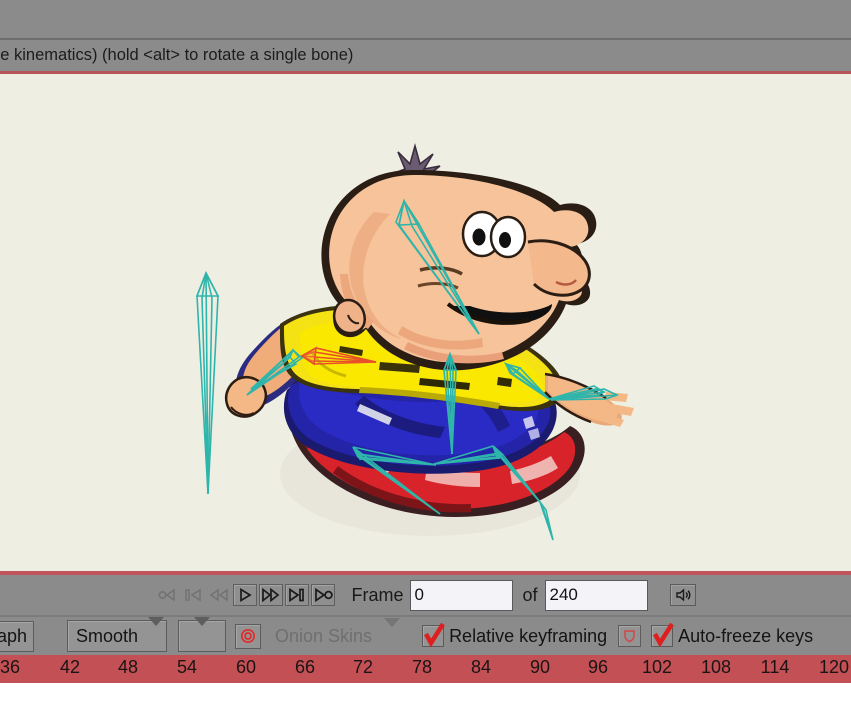 Image resolution: width=851 pixels, height=728 pixels. I want to click on fast-forward-button, so click(271, 595).